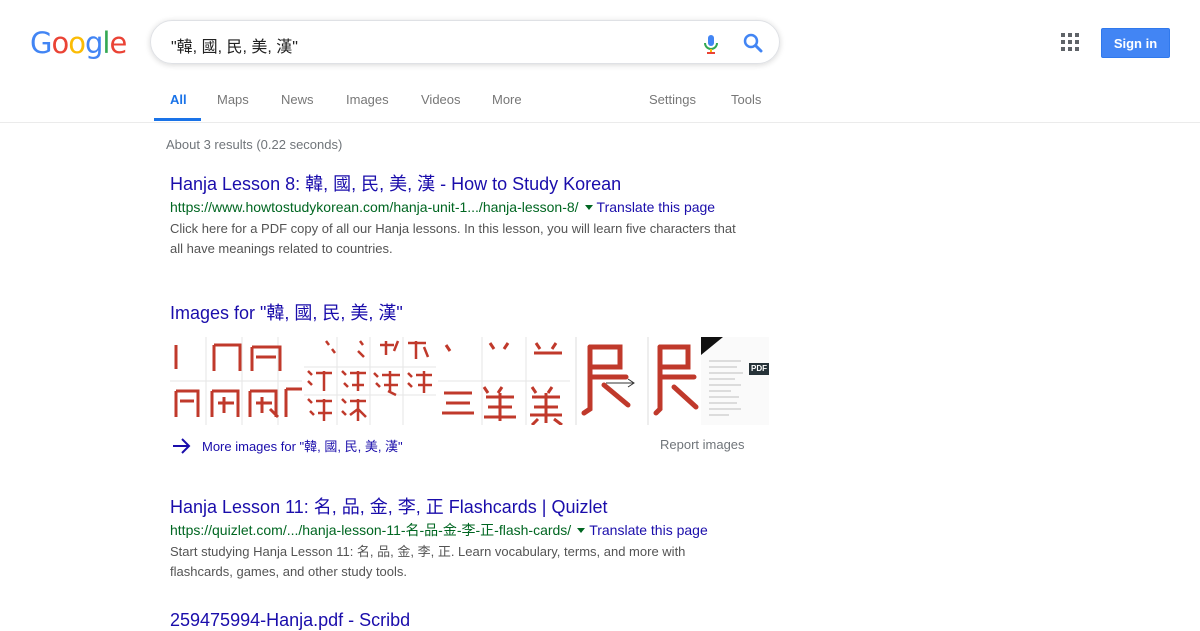  What do you see at coordinates (507, 99) in the screenshot?
I see `tab-more: More` at bounding box center [507, 99].